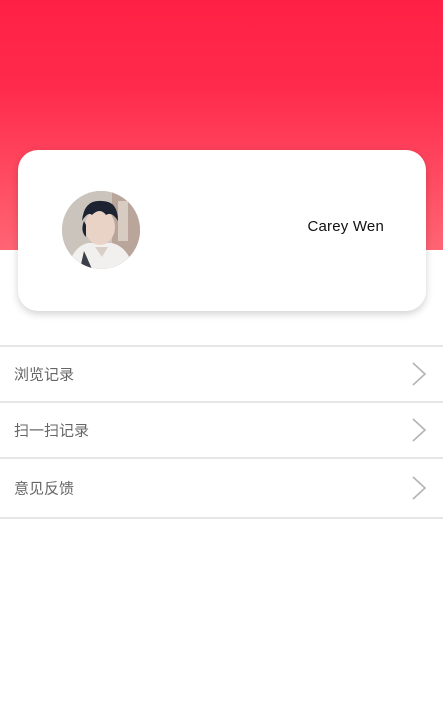 This screenshot has height=713, width=443. I want to click on menu-item-label: 扫一扫记录, so click(52, 430).